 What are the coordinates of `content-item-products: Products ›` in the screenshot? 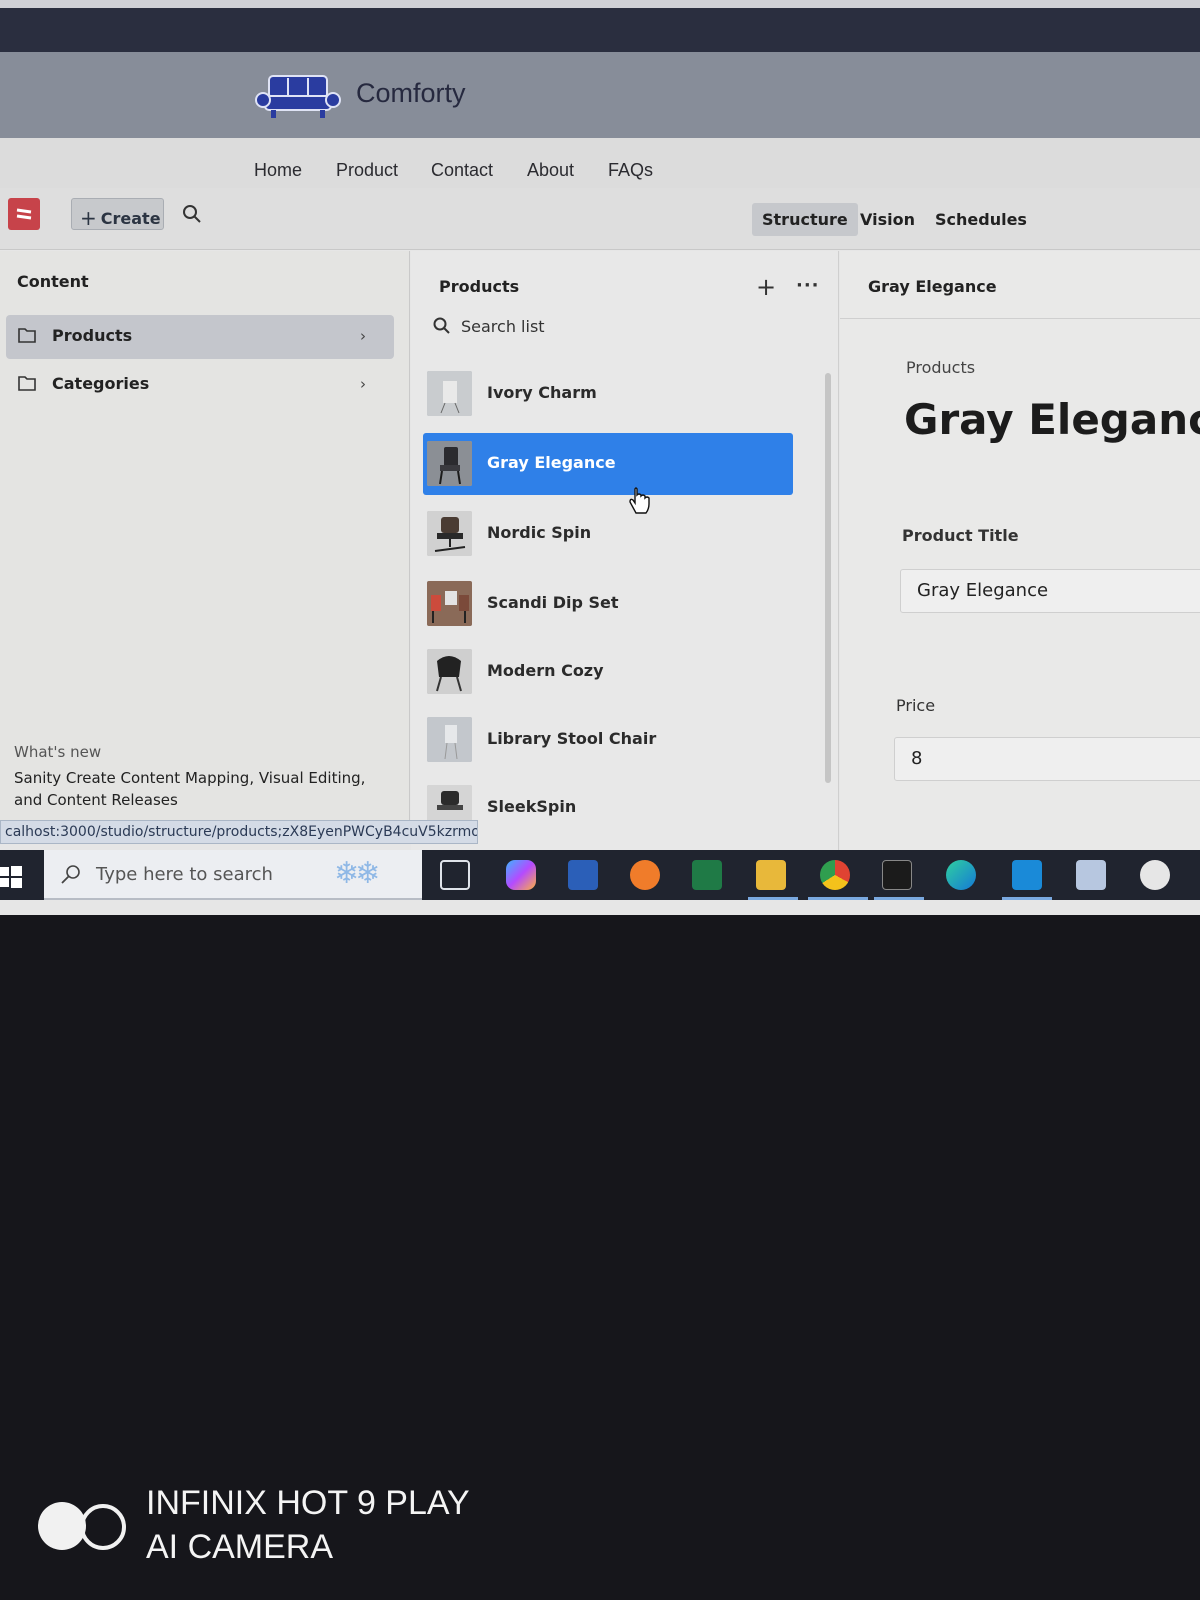 It's located at (200, 337).